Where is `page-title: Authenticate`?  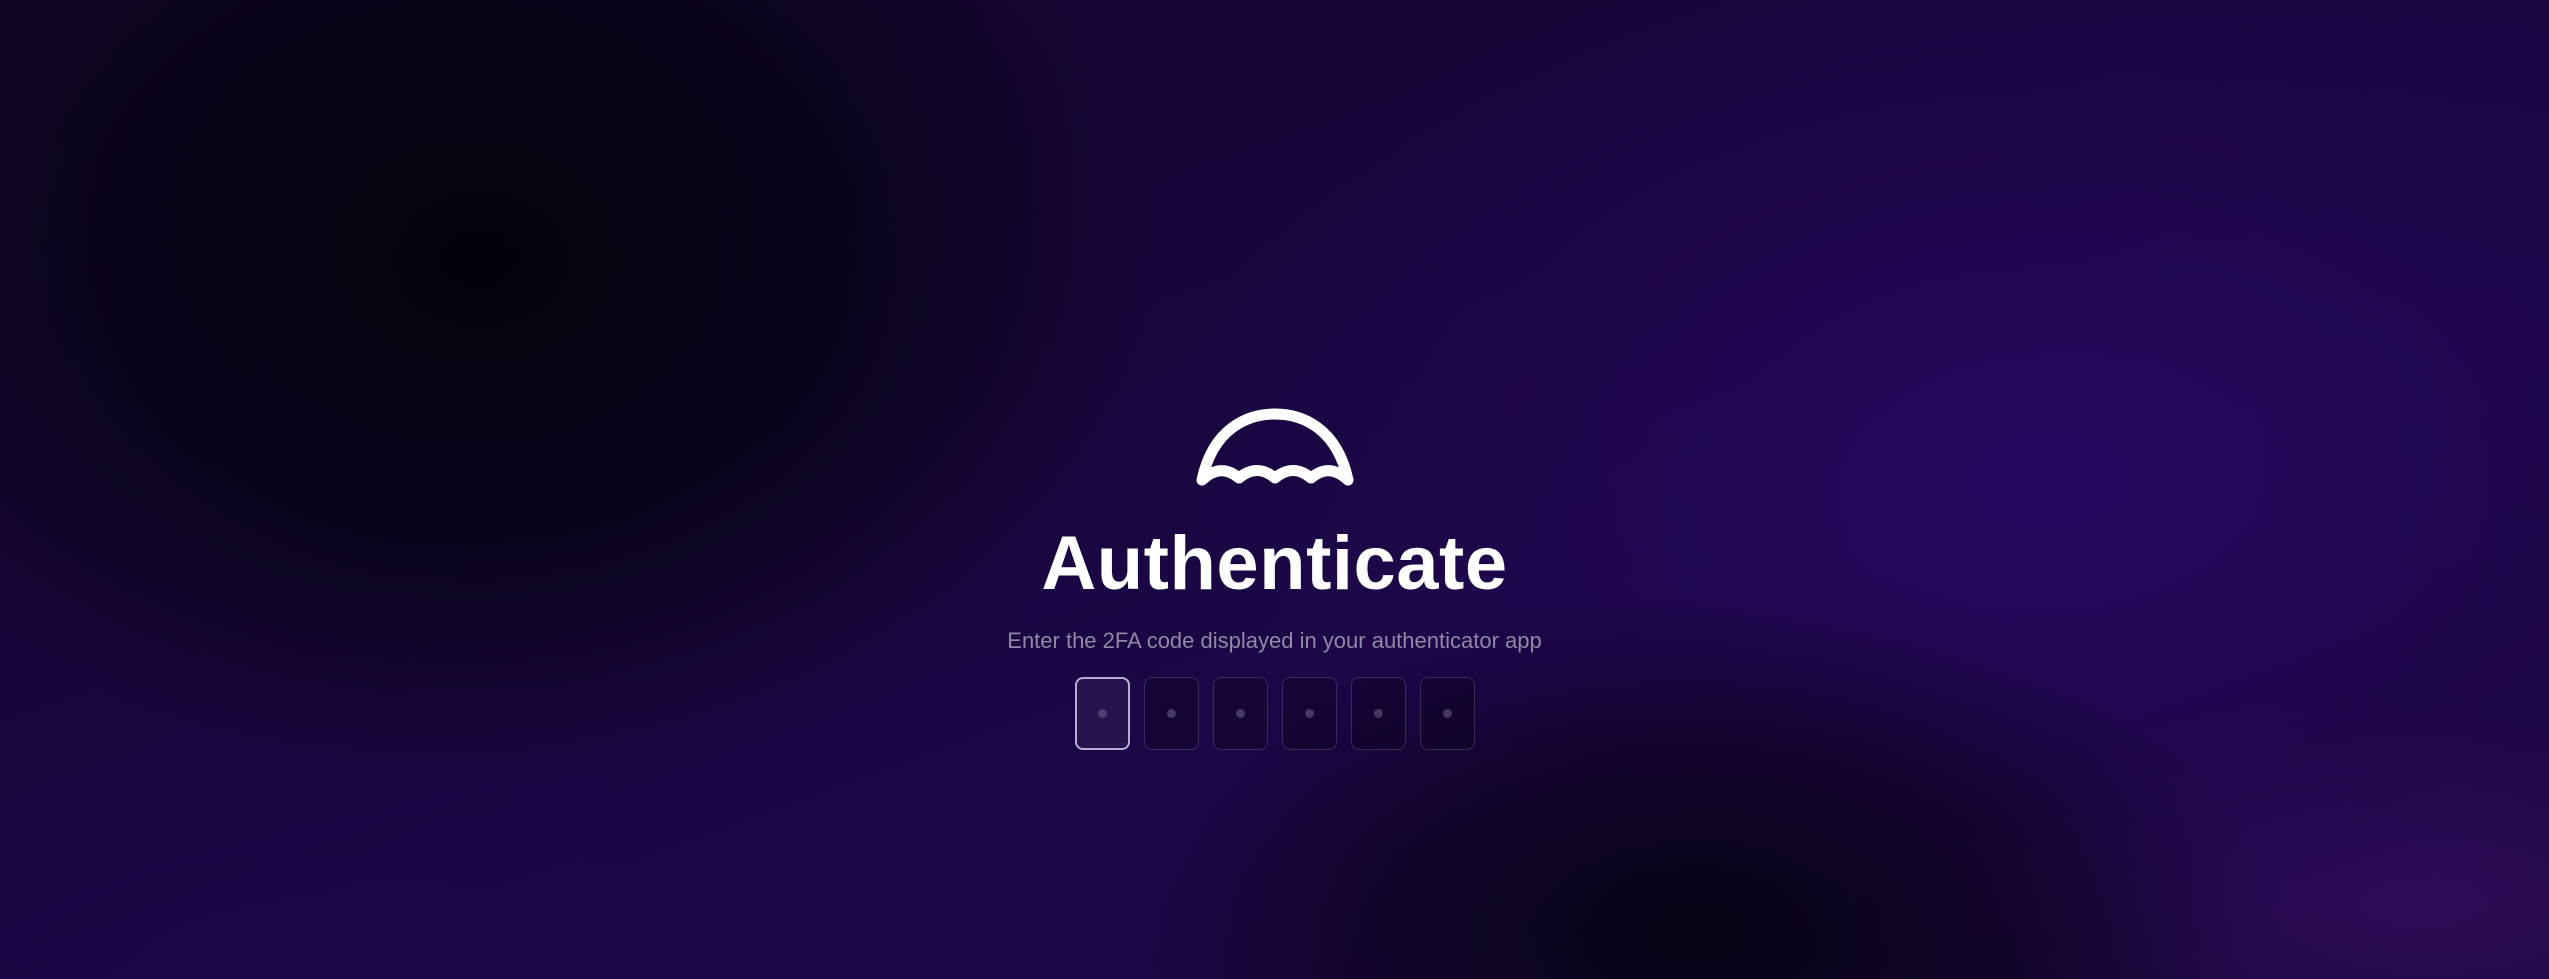
page-title: Authenticate is located at coordinates (1274, 563).